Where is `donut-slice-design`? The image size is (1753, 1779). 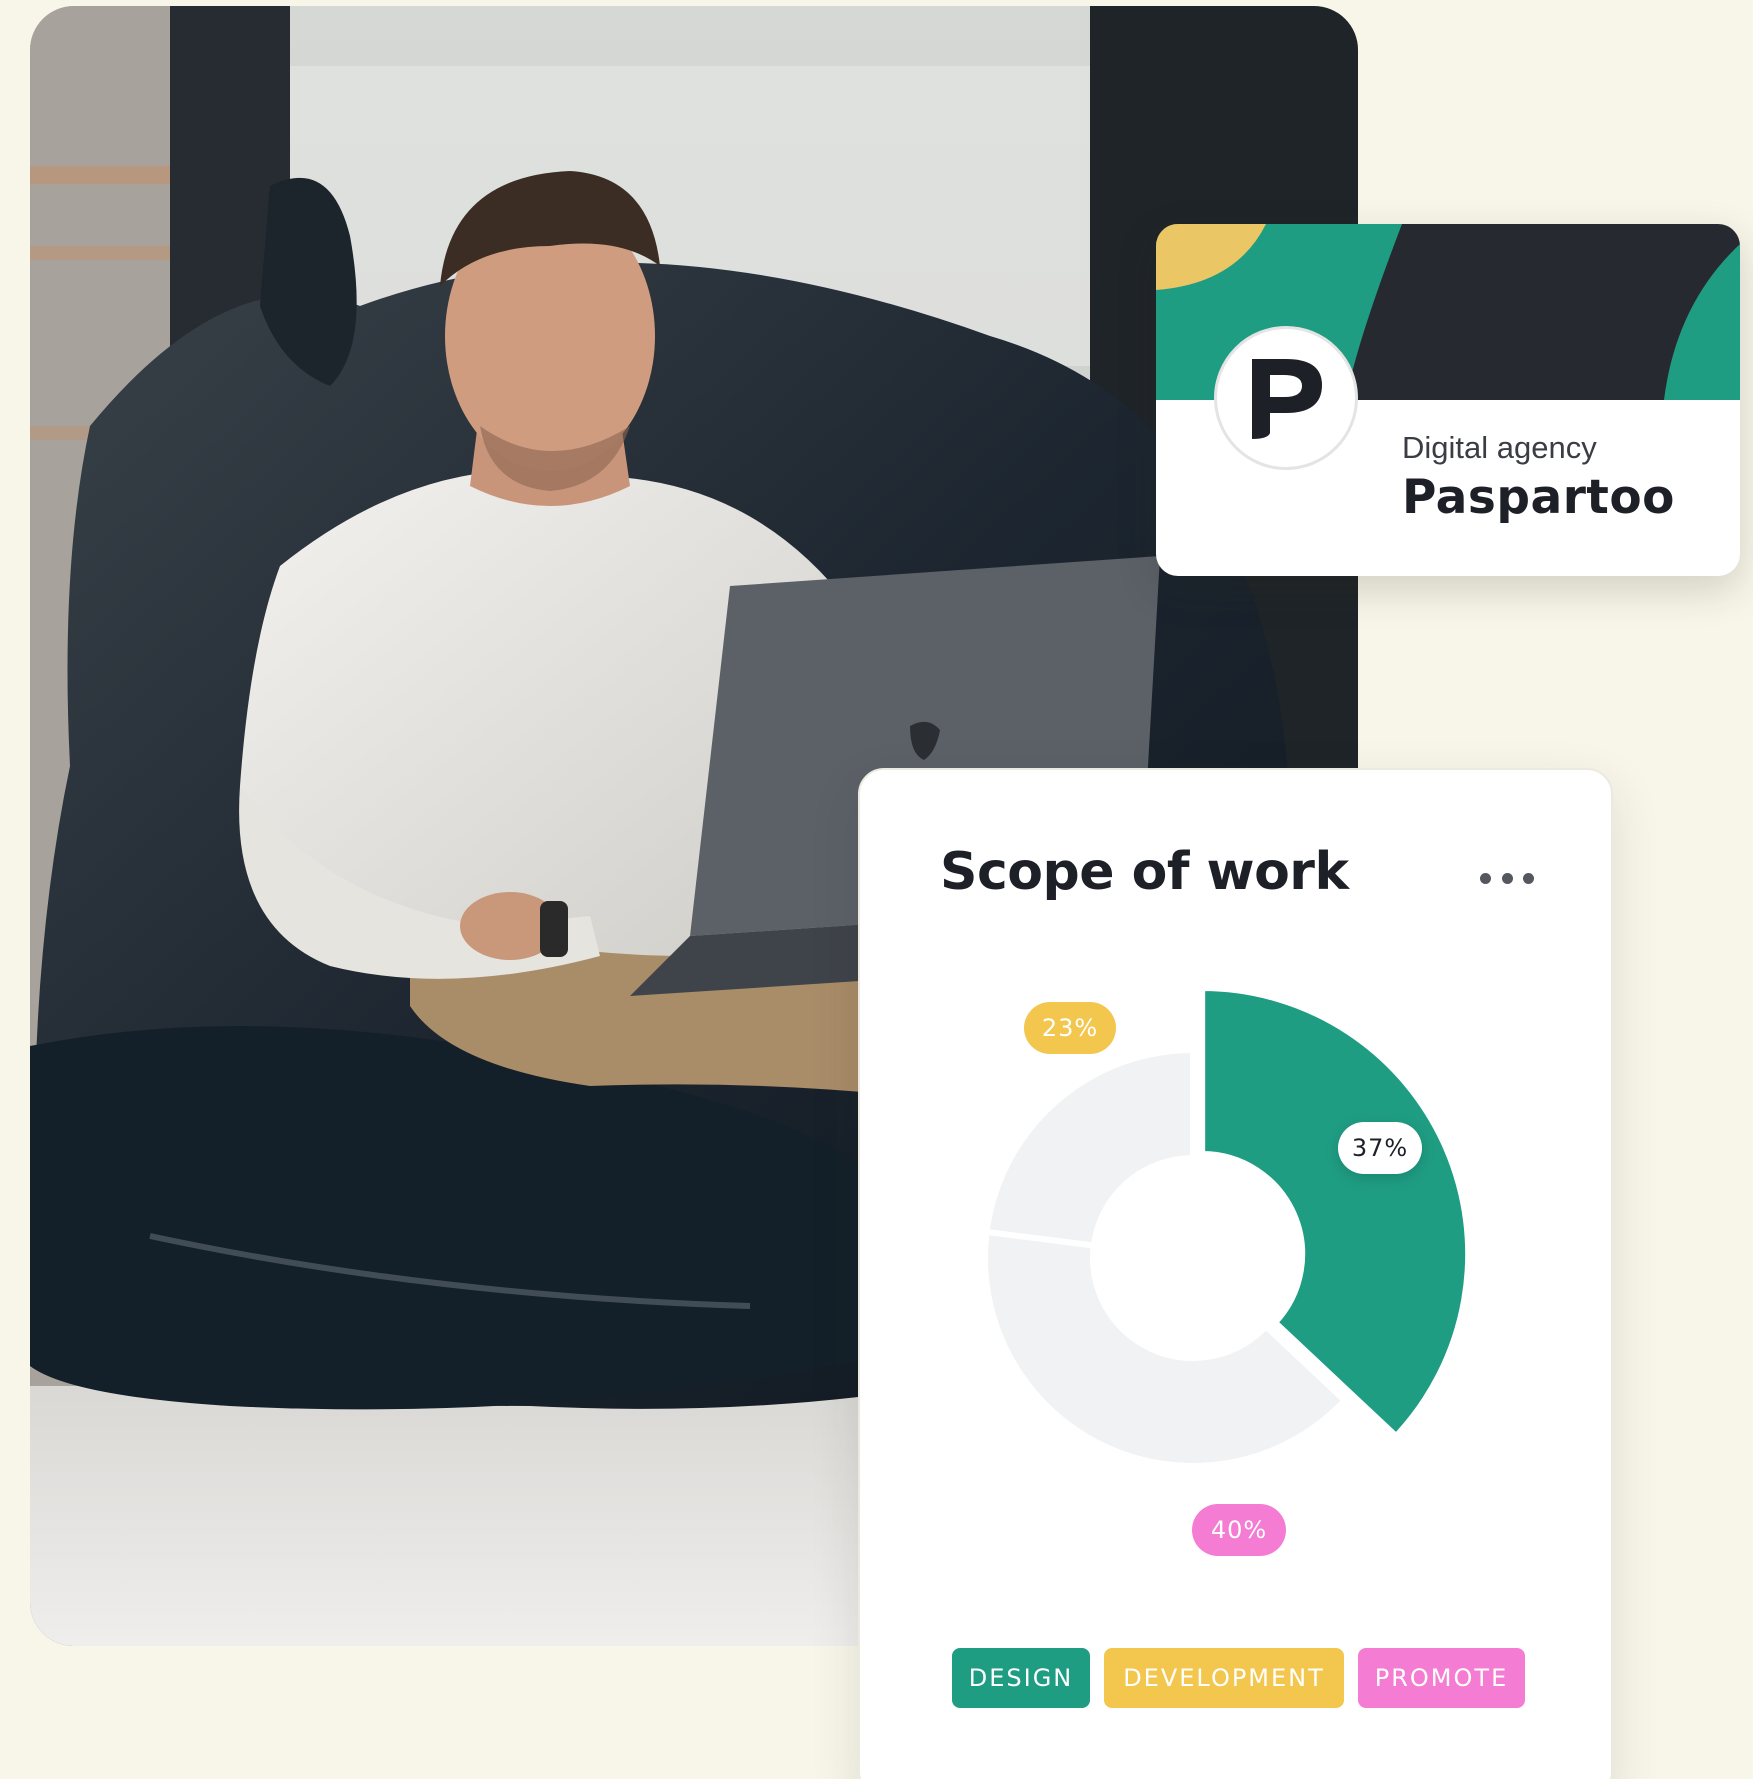
donut-slice-design is located at coordinates (1335, 1213).